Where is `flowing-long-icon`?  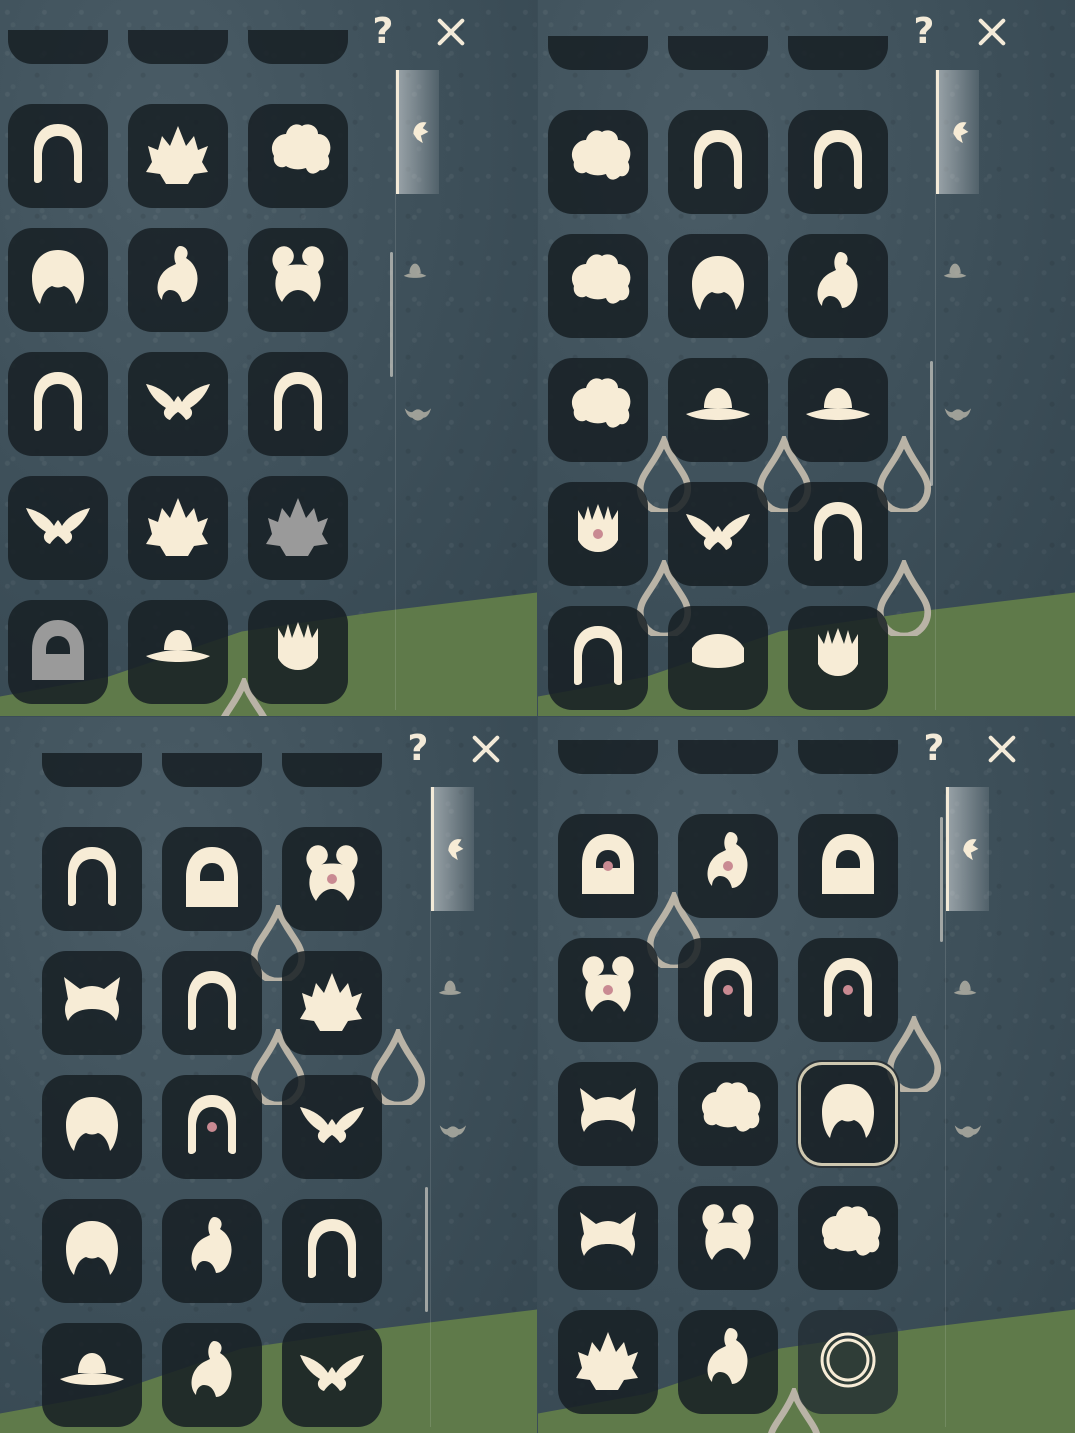 flowing-long-icon is located at coordinates (332, 1375).